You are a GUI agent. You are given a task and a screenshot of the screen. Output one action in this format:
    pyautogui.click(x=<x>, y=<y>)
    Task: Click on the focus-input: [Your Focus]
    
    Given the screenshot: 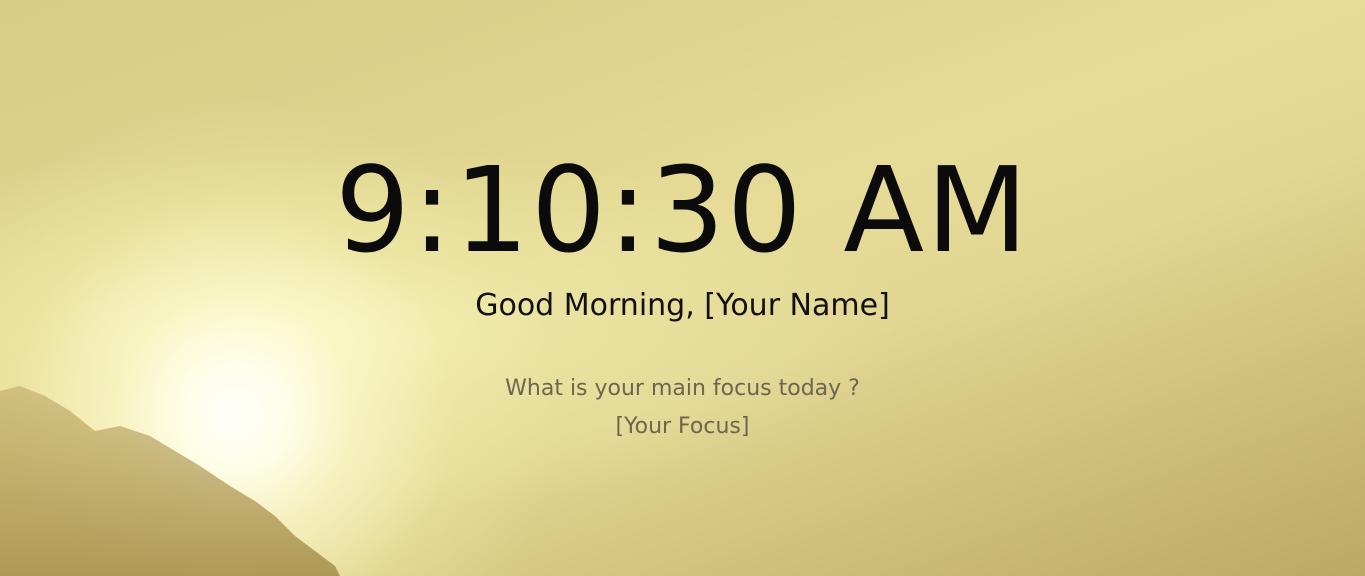 What is the action you would take?
    pyautogui.click(x=682, y=427)
    